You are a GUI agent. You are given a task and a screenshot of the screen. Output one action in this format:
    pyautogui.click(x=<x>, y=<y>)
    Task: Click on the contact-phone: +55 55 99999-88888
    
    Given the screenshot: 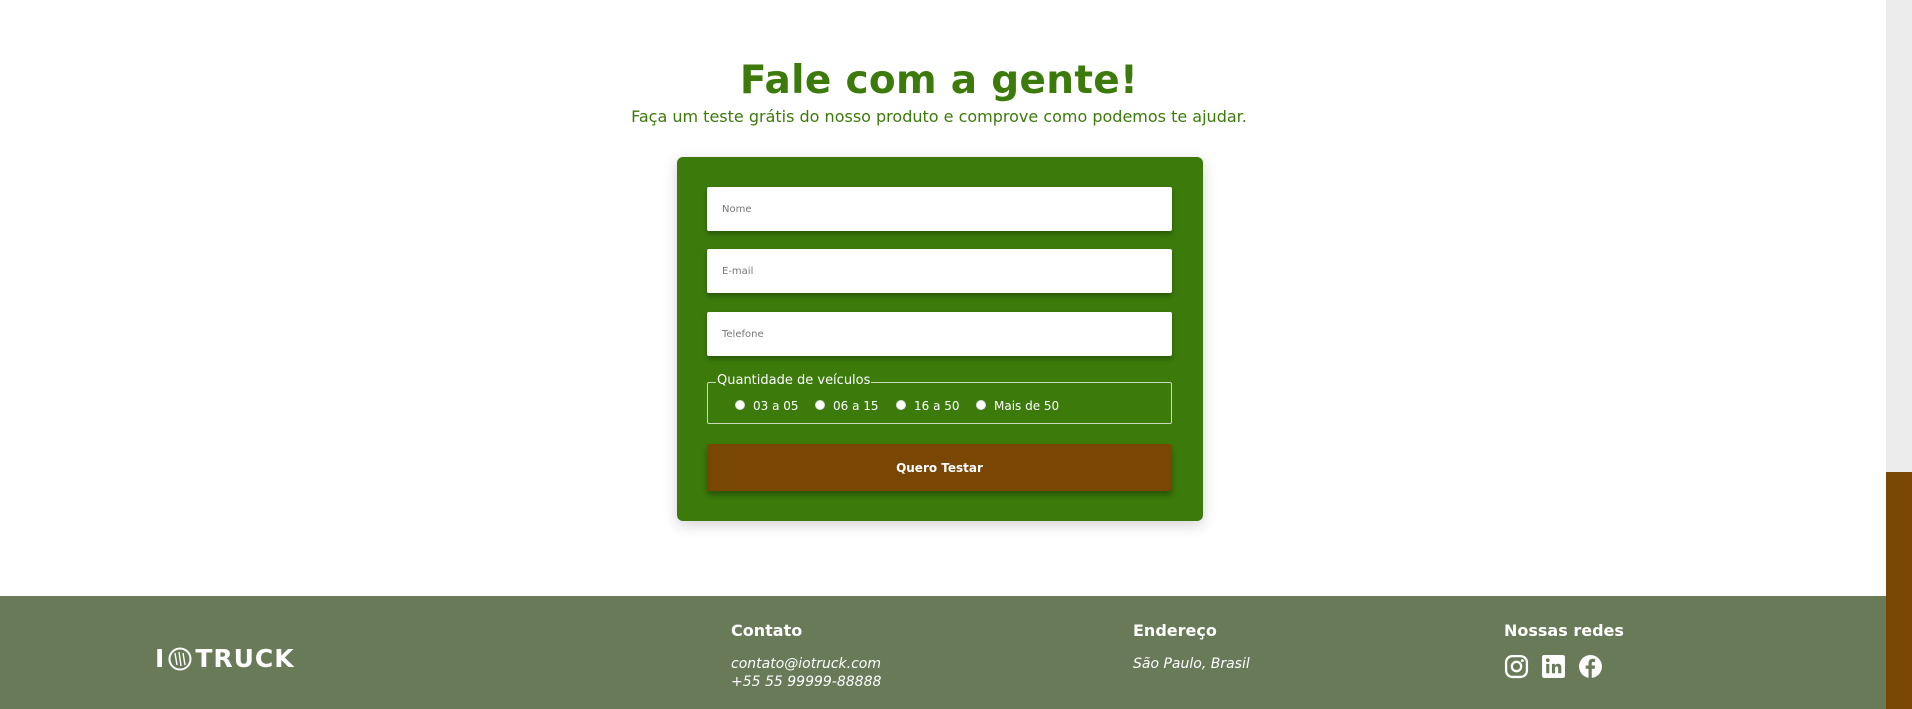 What is the action you would take?
    pyautogui.click(x=806, y=682)
    